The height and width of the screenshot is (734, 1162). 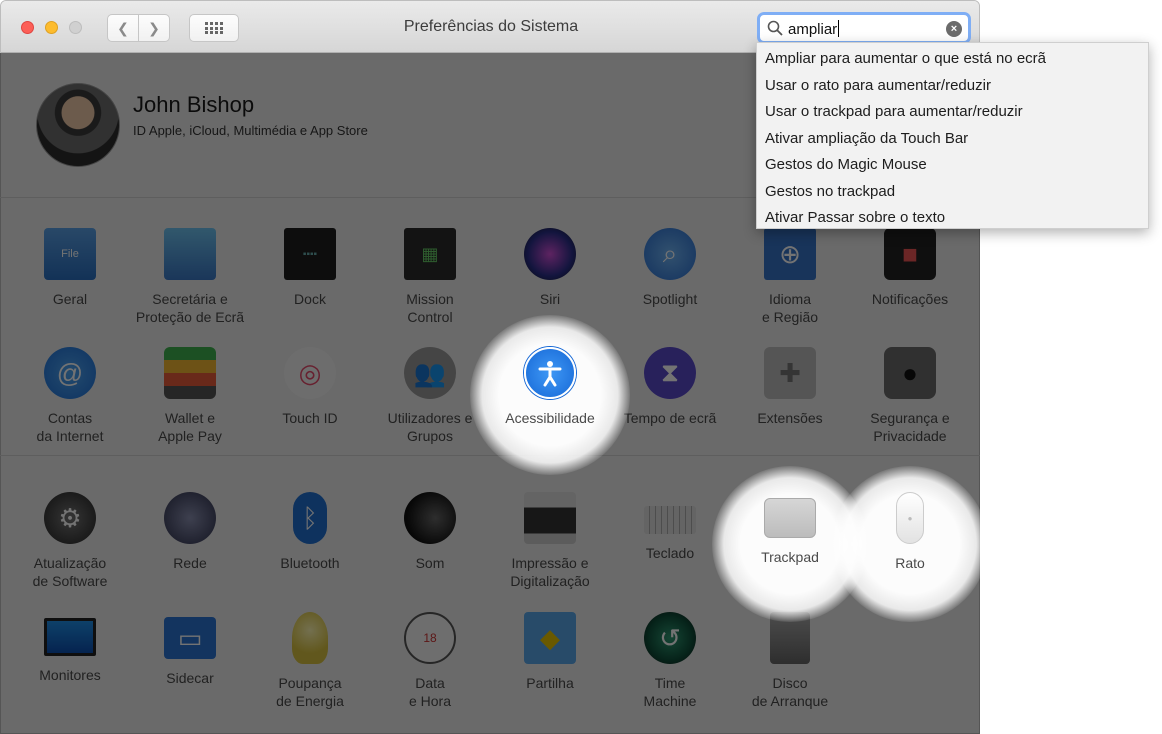 I want to click on pane-energy-saver: Poupança de Energia, so click(x=310, y=661).